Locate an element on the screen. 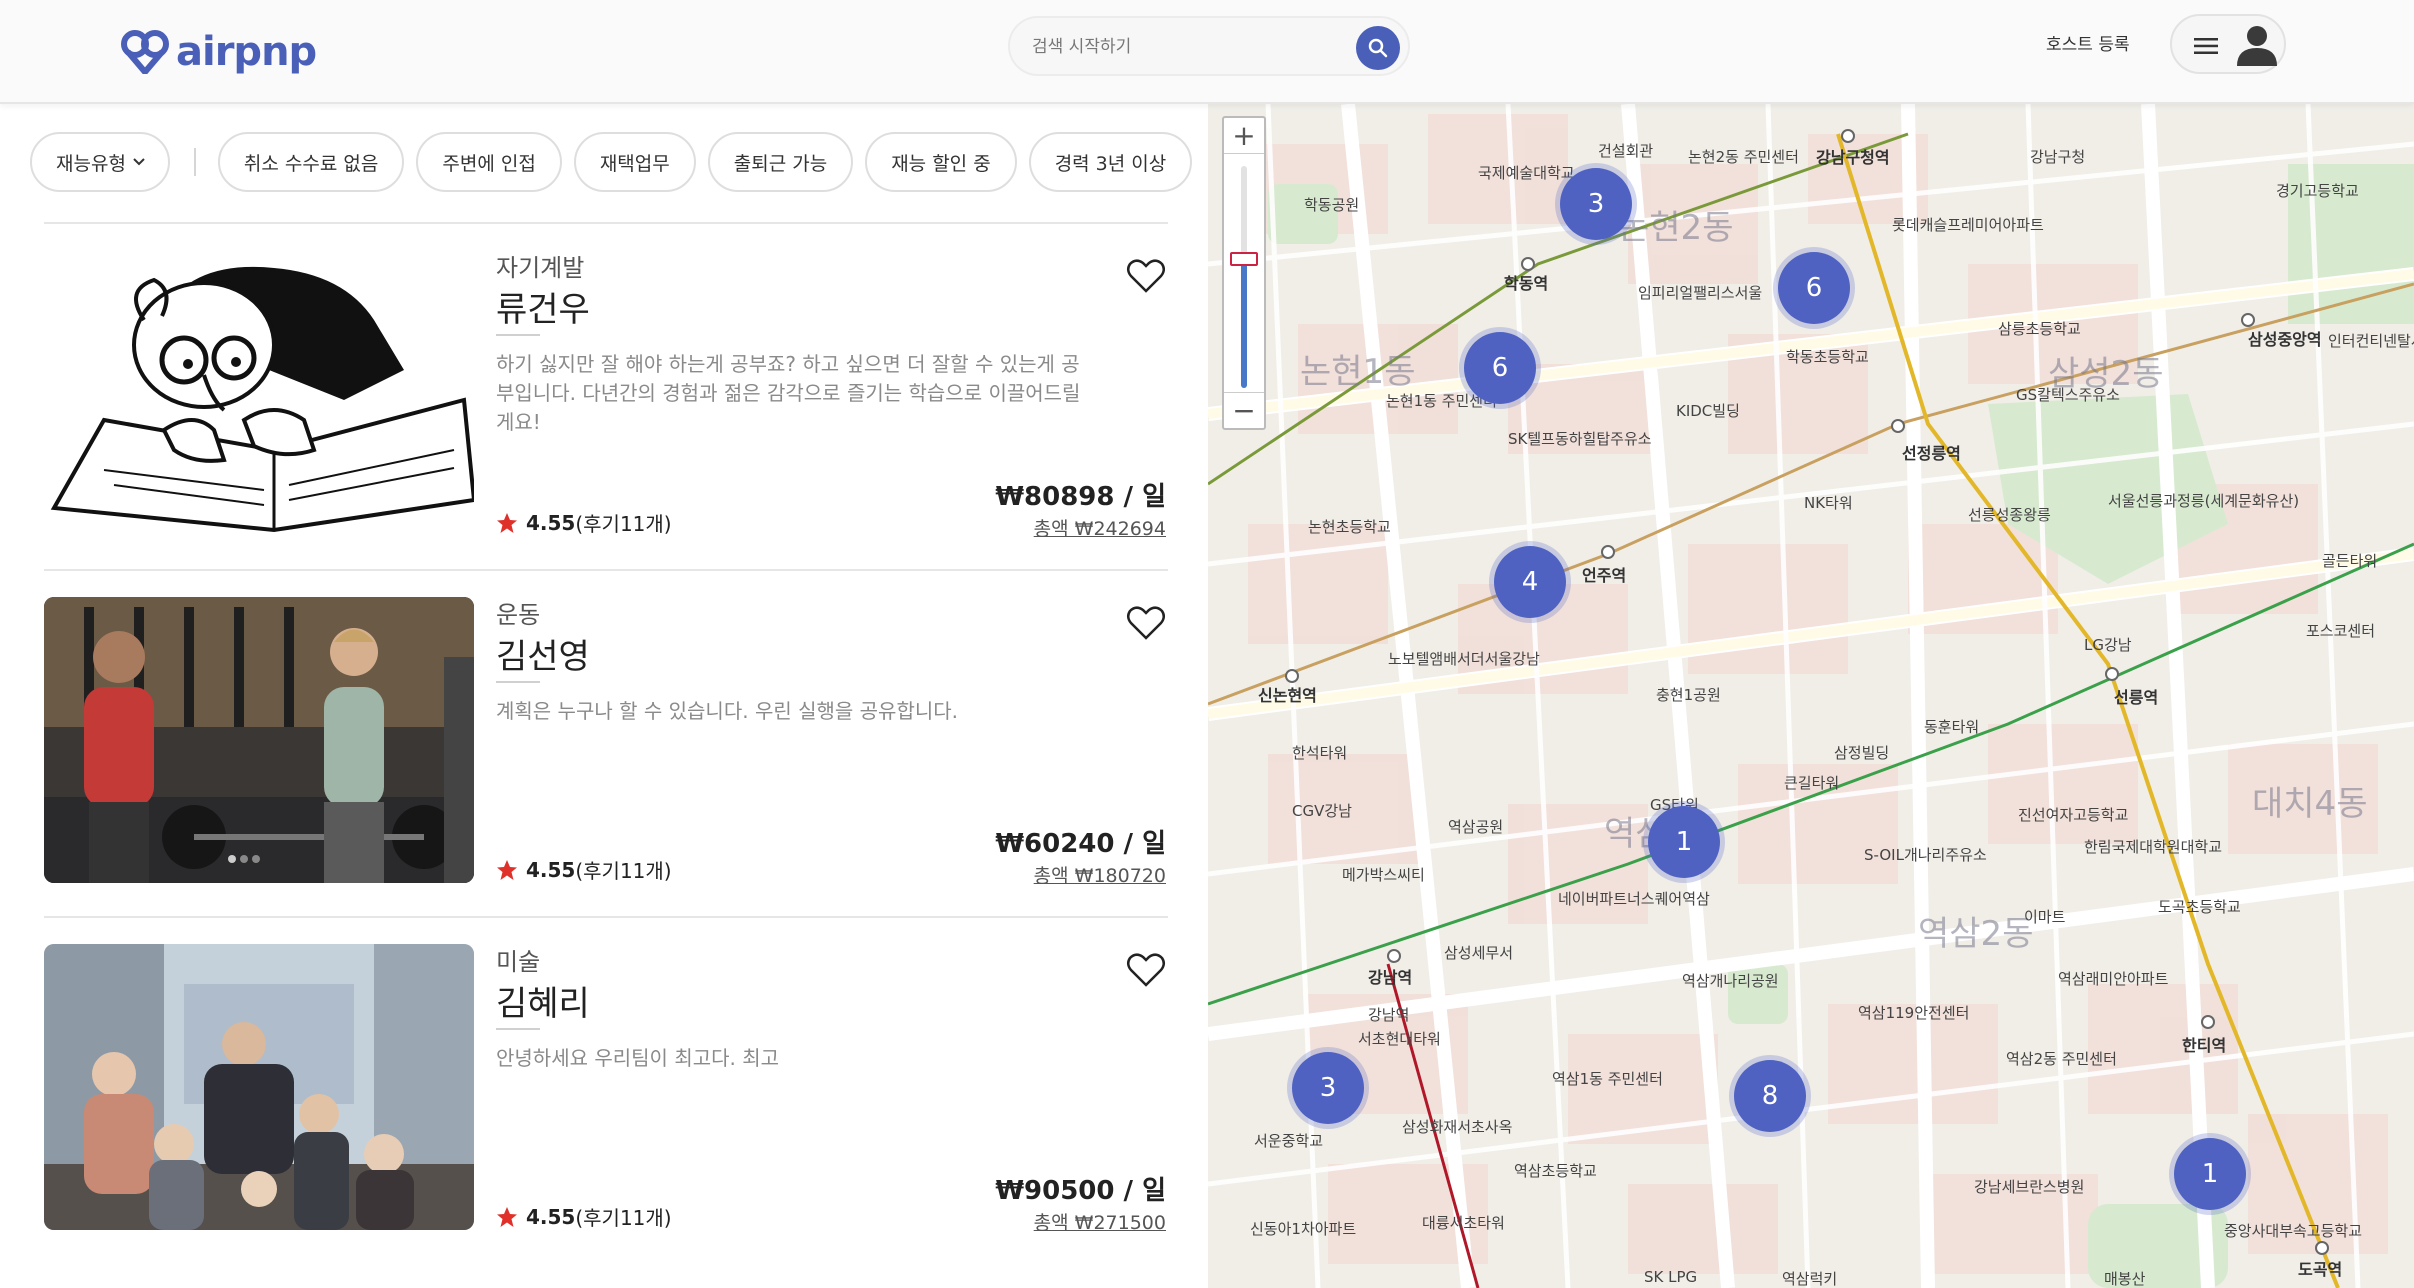  listing-category: 자기계발 is located at coordinates (540, 268).